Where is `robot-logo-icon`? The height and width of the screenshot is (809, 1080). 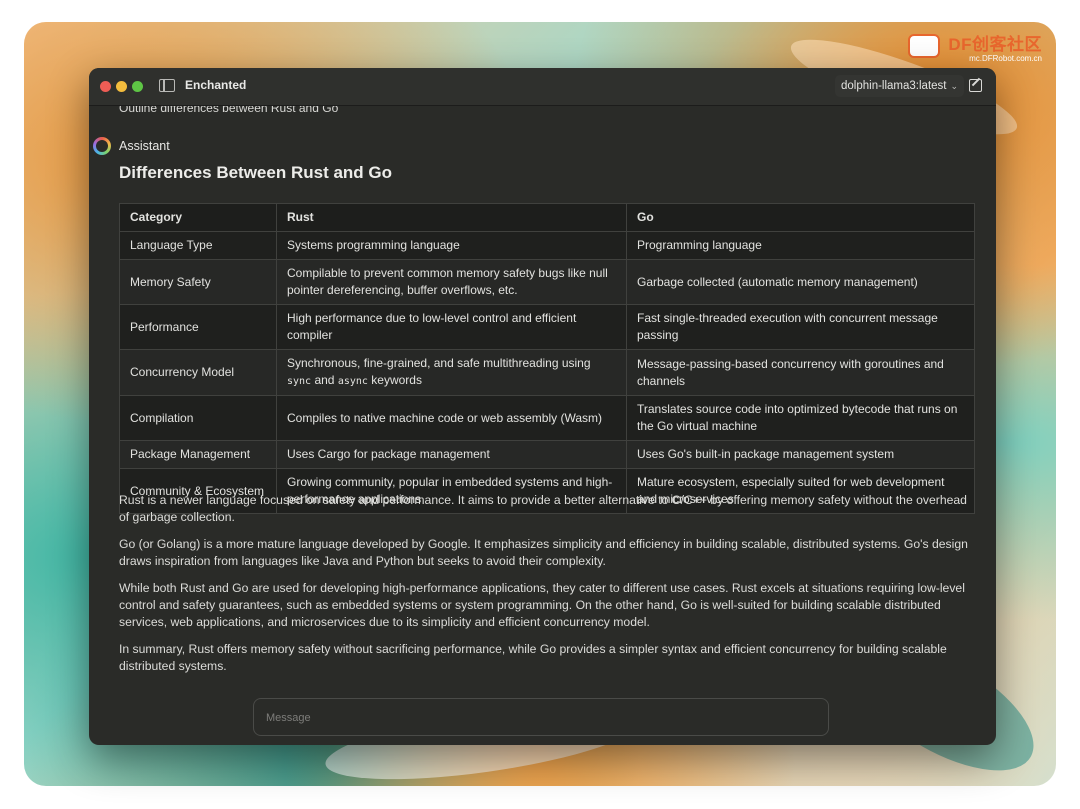
robot-logo-icon is located at coordinates (924, 46).